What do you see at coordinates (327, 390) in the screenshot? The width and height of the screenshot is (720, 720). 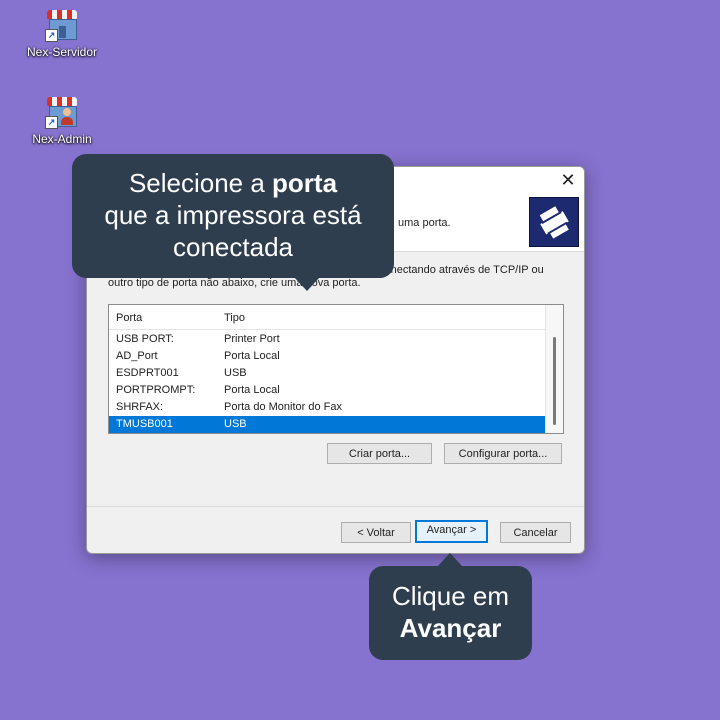 I see `list-item: PORTPROMPT: Porta Local` at bounding box center [327, 390].